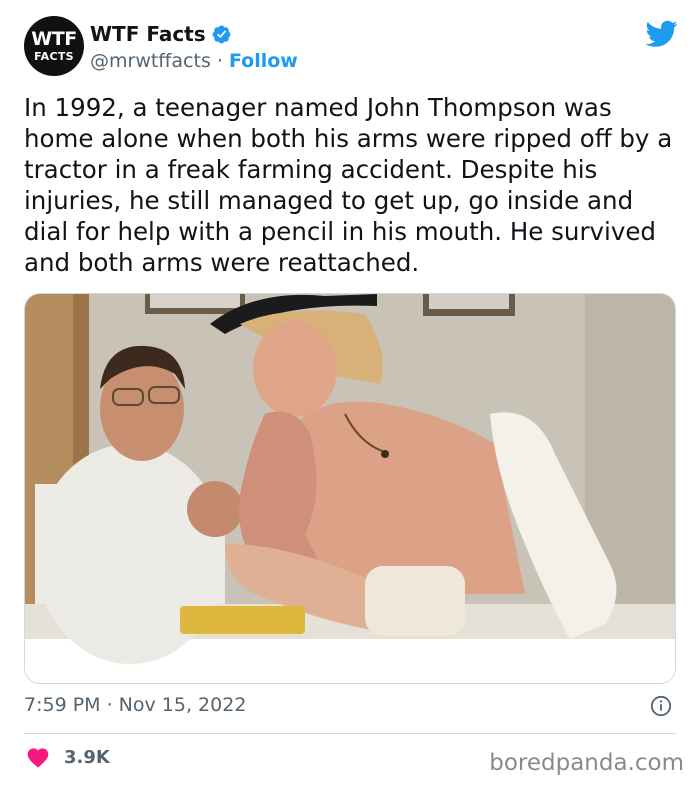  Describe the element at coordinates (221, 34) in the screenshot. I see `verified-badge-icon` at that location.